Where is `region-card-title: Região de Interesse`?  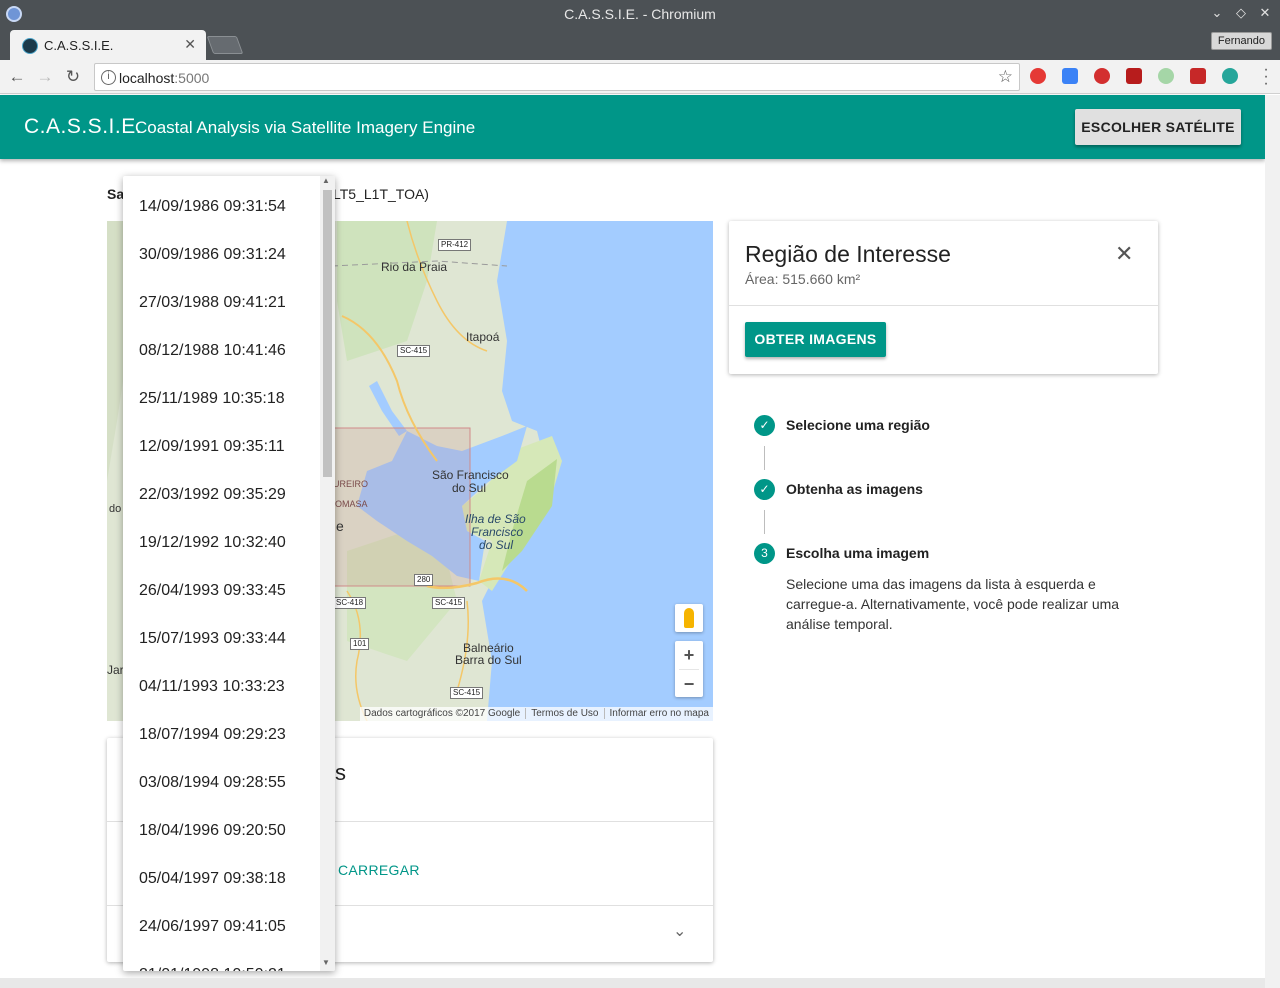 region-card-title: Região de Interesse is located at coordinates (848, 254).